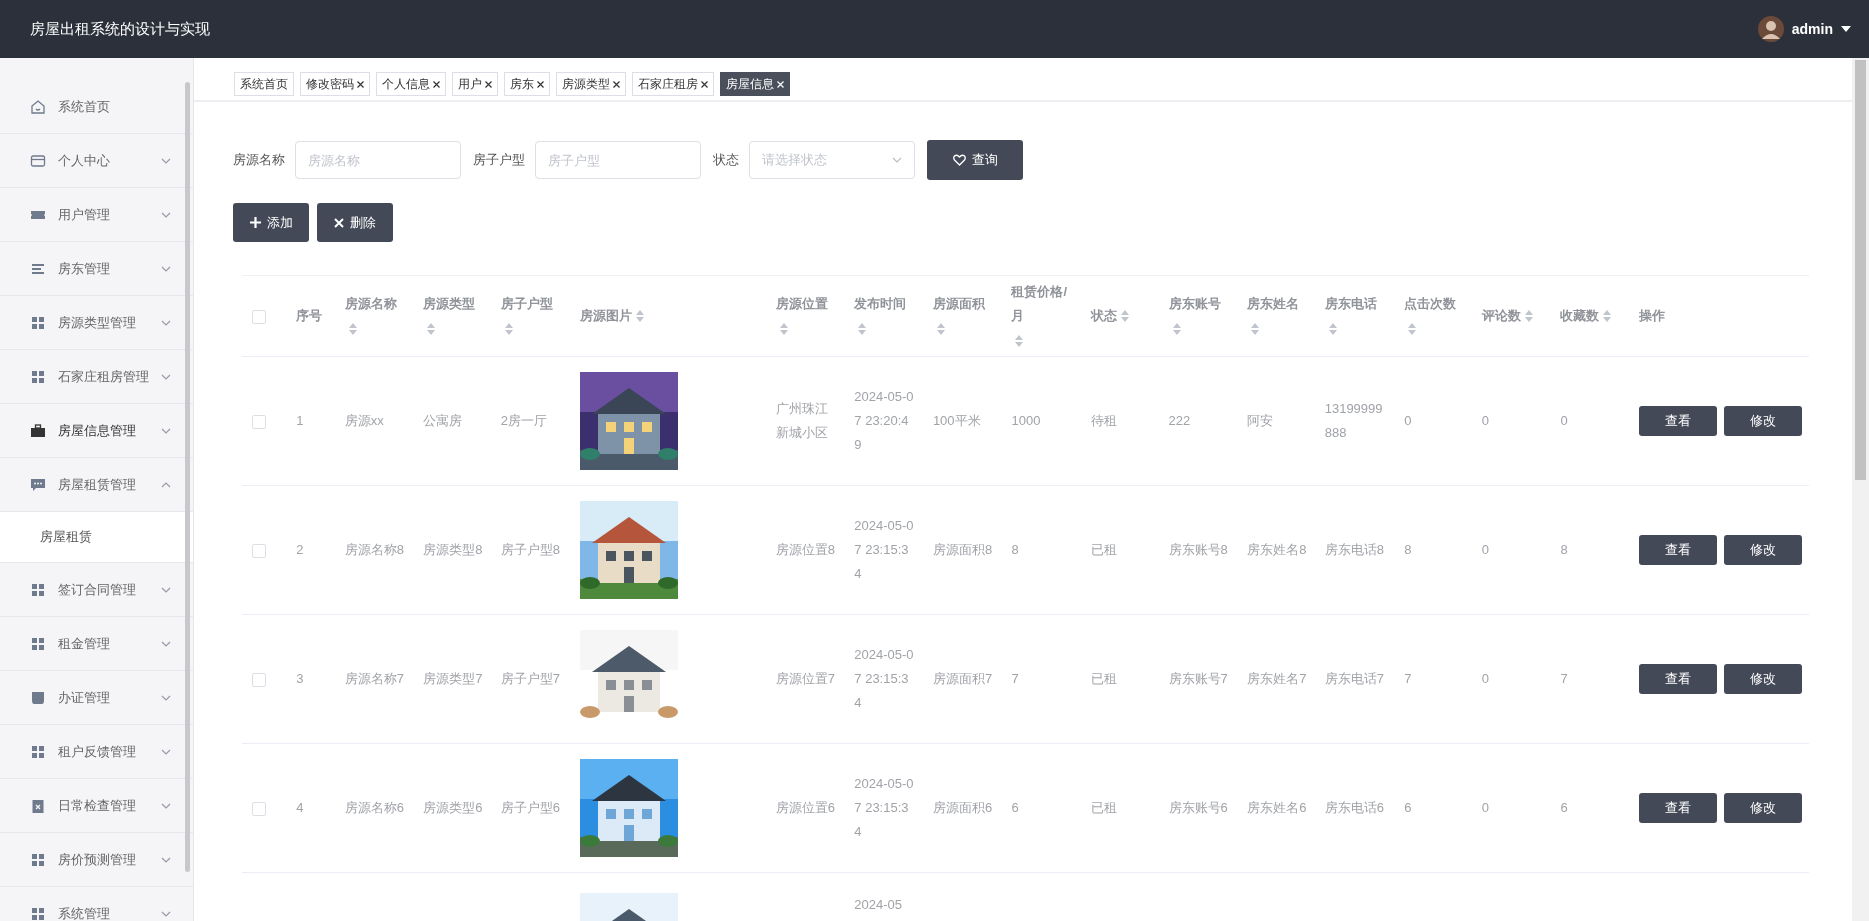  What do you see at coordinates (1846, 29) in the screenshot?
I see `caret-icon` at bounding box center [1846, 29].